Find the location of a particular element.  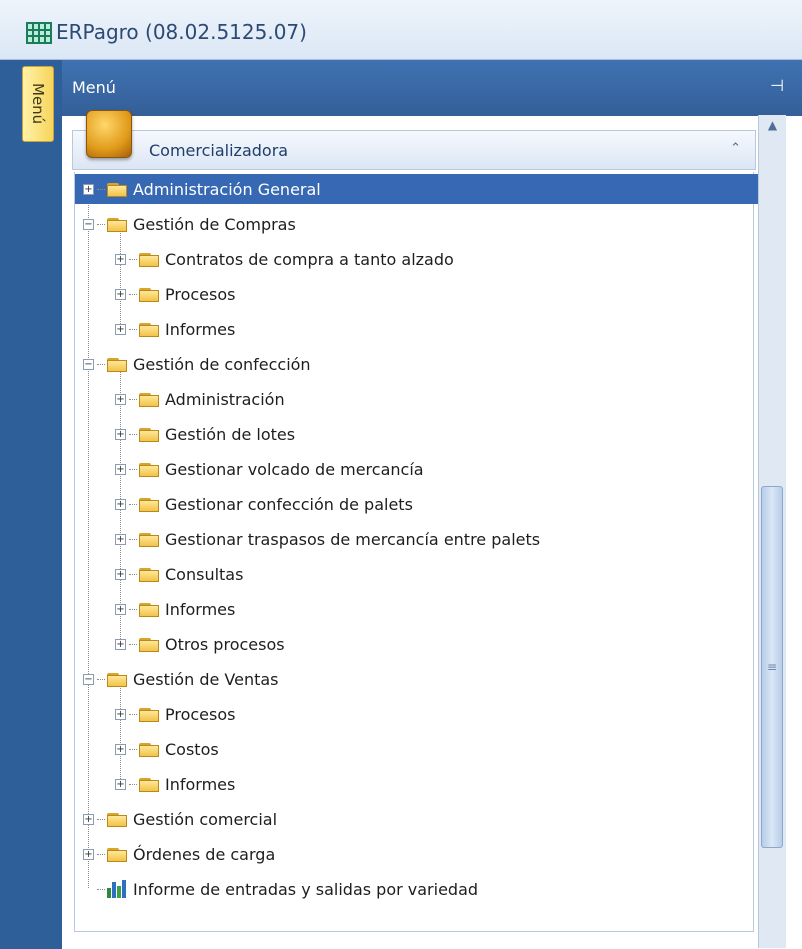

tree-item: + Administración General is located at coordinates (417, 189).